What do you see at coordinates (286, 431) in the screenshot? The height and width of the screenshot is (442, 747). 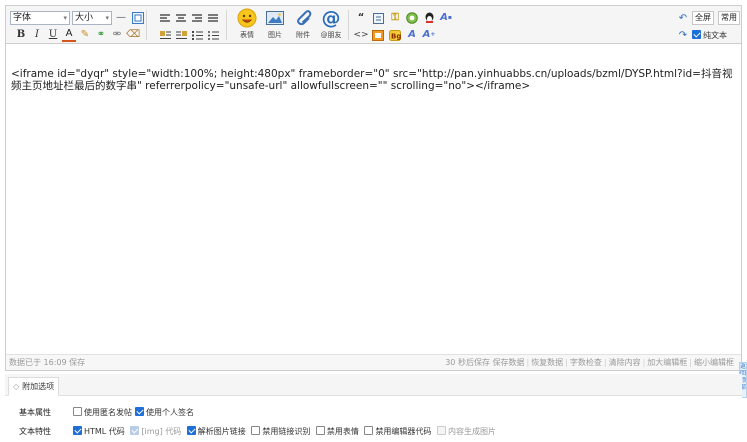 I see `disable-link-label: 禁用链接识别` at bounding box center [286, 431].